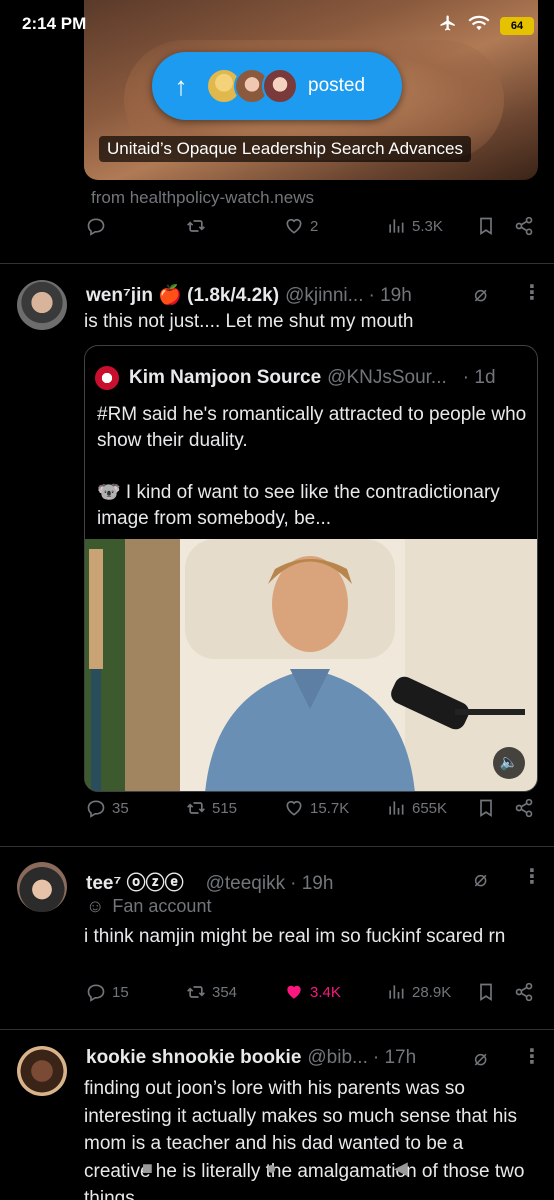  I want to click on airplane-icon, so click(448, 25).